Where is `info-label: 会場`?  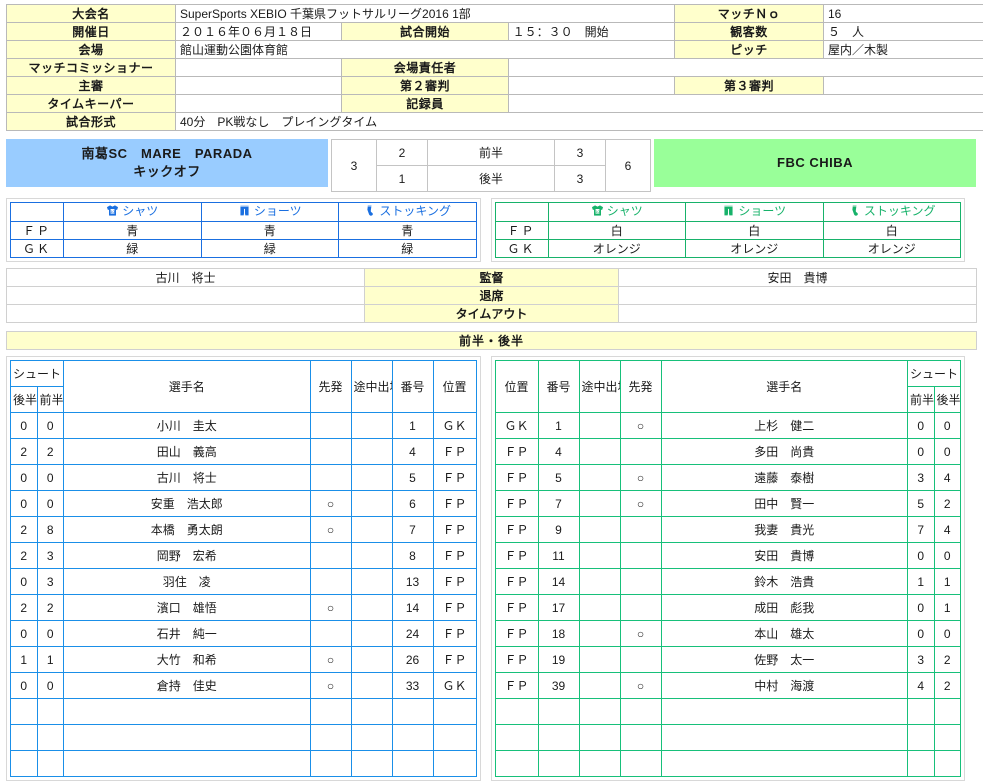
info-label: 会場 is located at coordinates (91, 49).